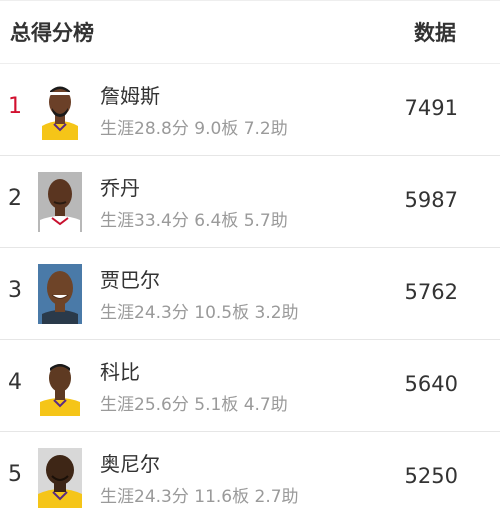 This screenshot has width=500, height=524. I want to click on player-name: 科比, so click(120, 372).